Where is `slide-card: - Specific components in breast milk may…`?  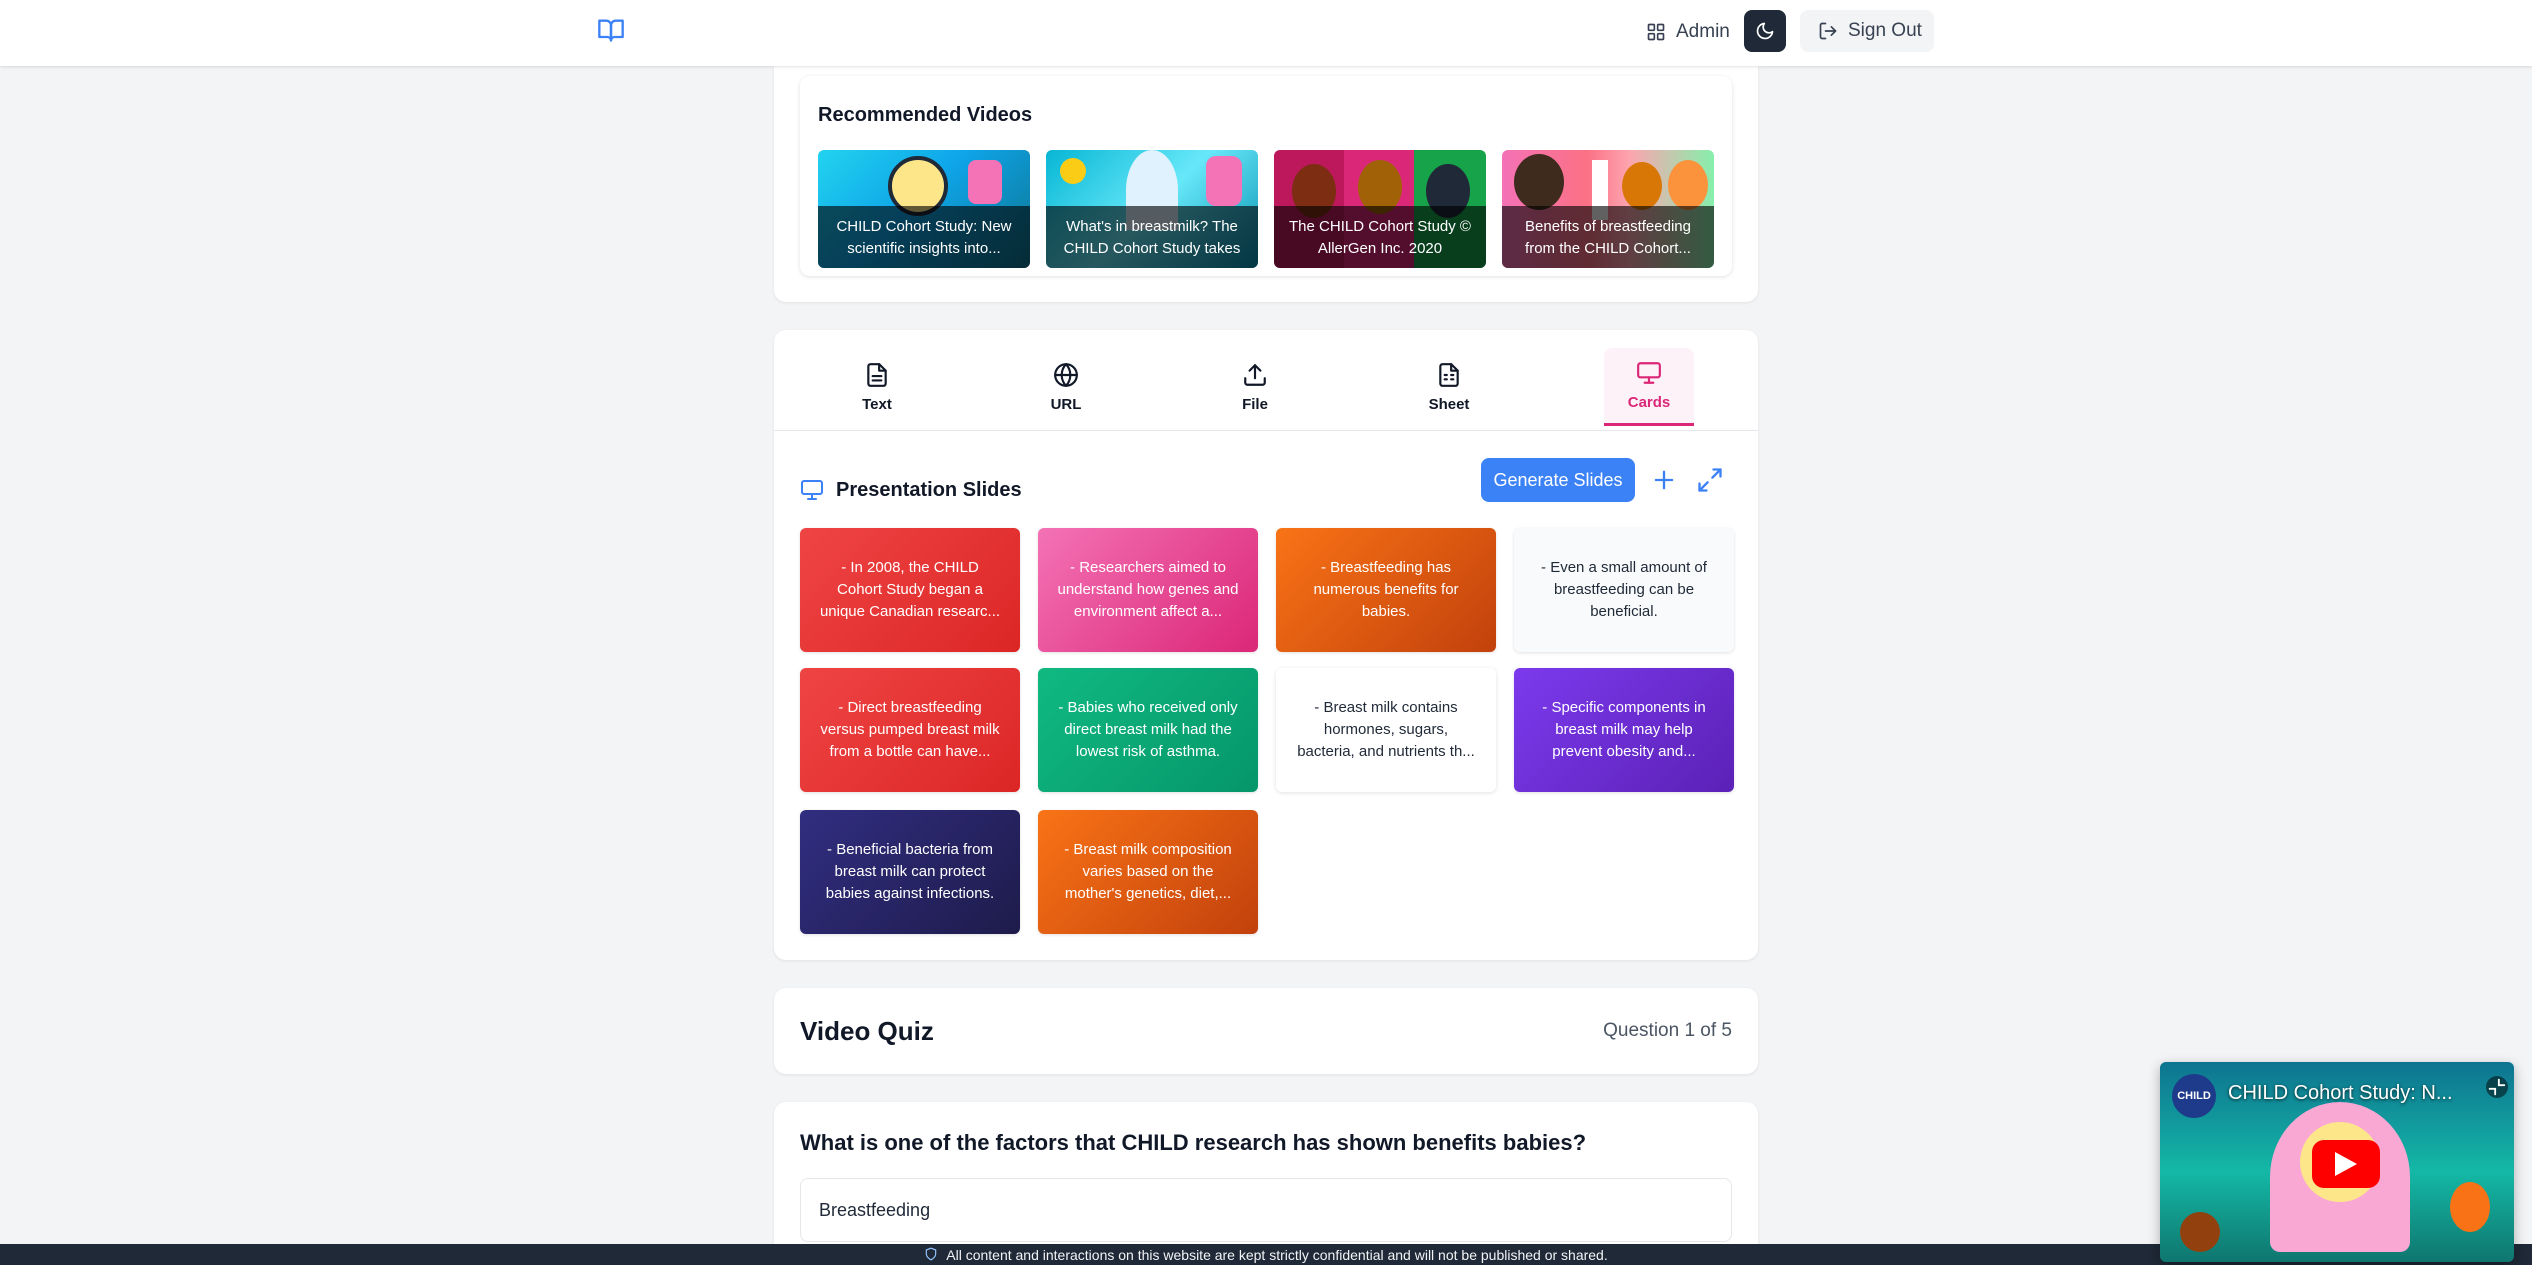
slide-card: - Specific components in breast milk may… is located at coordinates (1624, 730).